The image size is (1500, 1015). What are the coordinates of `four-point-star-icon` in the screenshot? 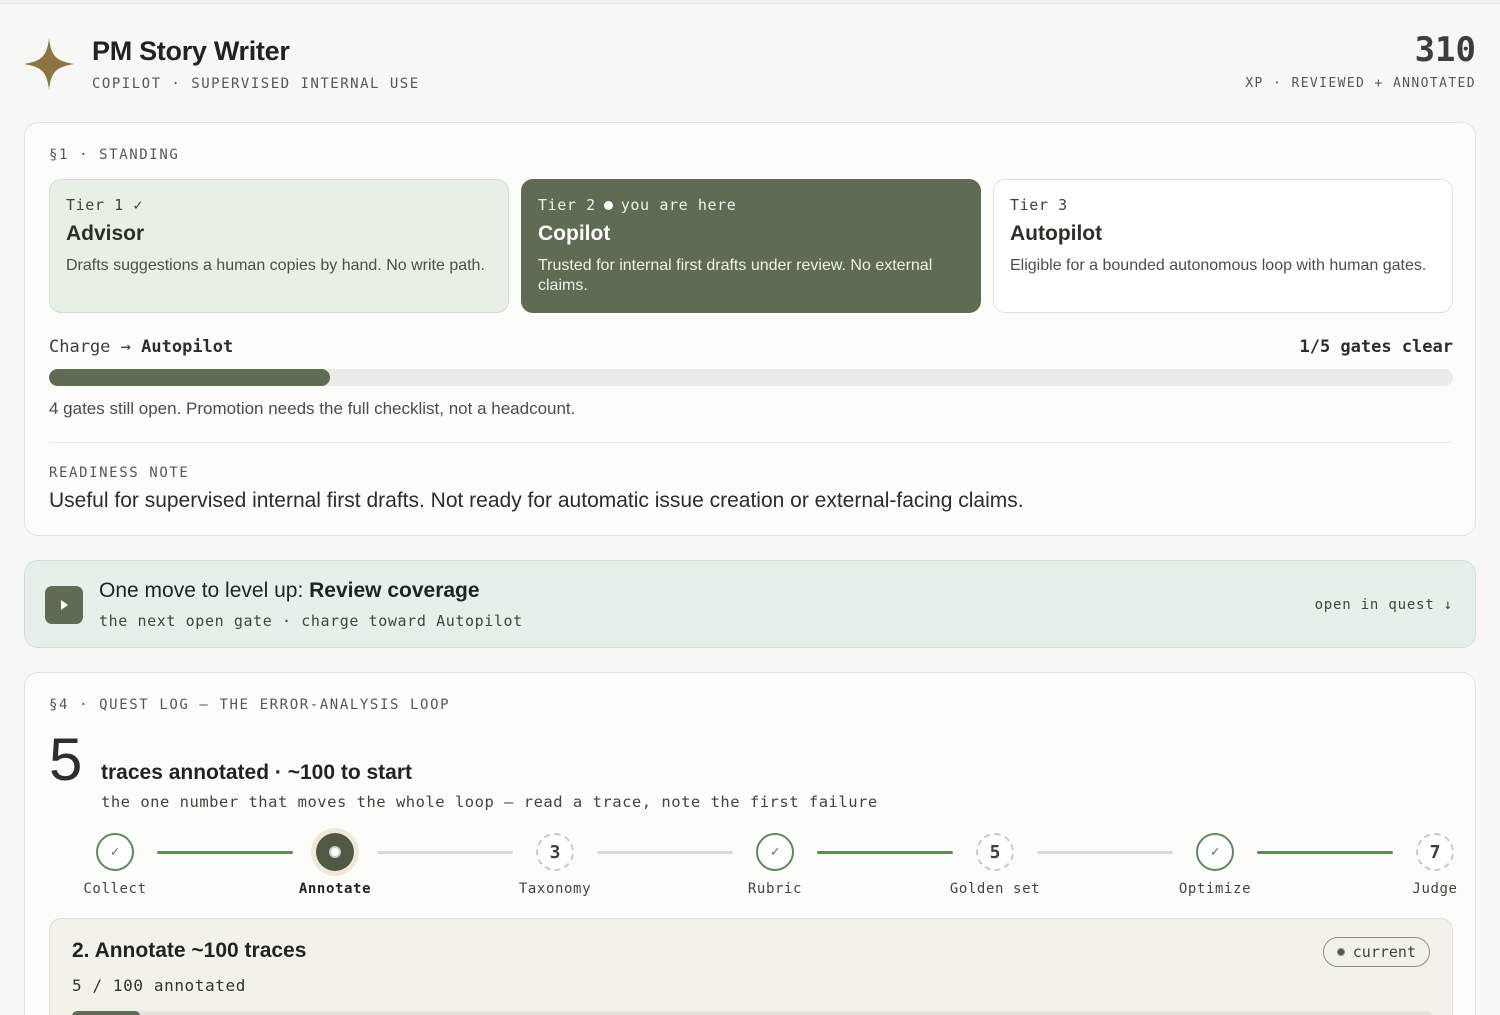 It's located at (49, 64).